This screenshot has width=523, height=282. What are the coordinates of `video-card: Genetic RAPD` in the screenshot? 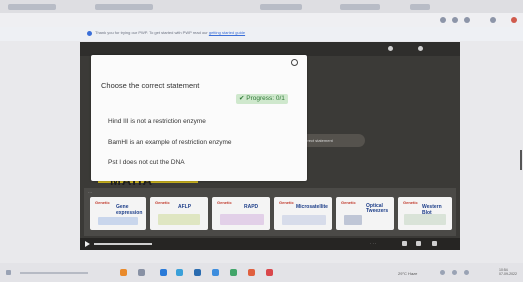 It's located at (241, 213).